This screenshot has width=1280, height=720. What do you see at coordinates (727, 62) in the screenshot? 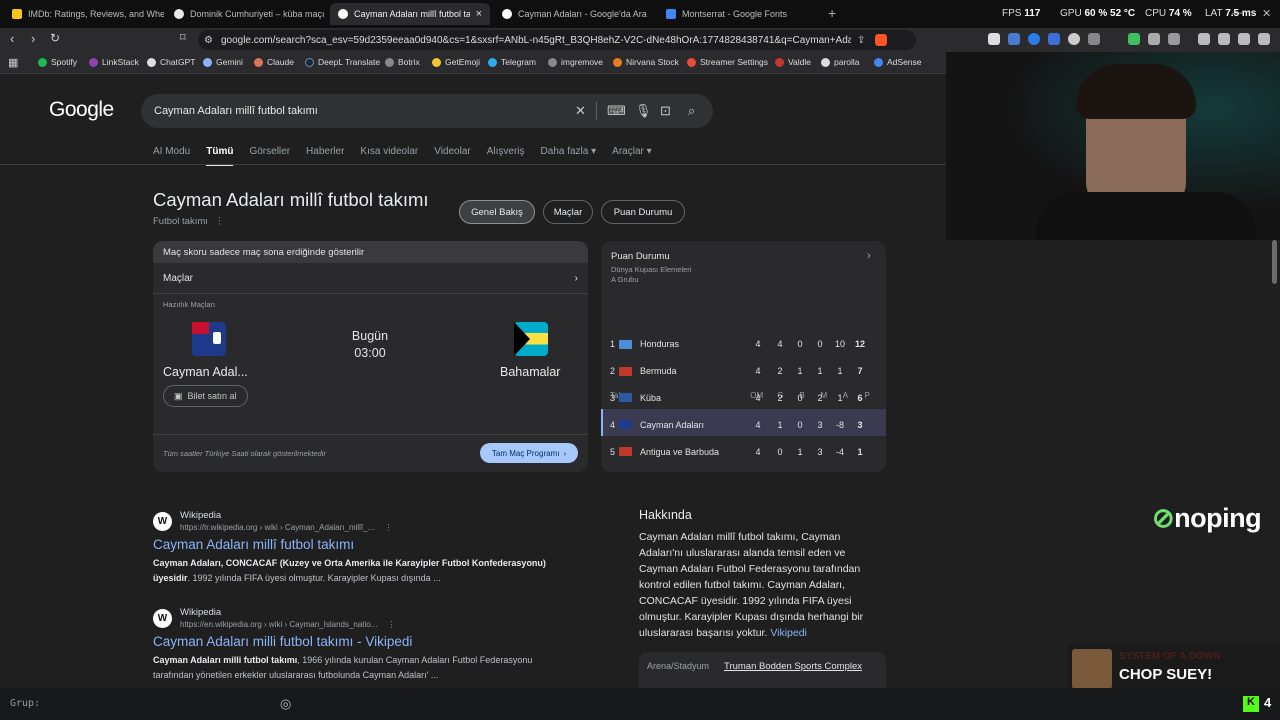
I see `bookmark-streamer-settings: Streamer Settings` at bounding box center [727, 62].